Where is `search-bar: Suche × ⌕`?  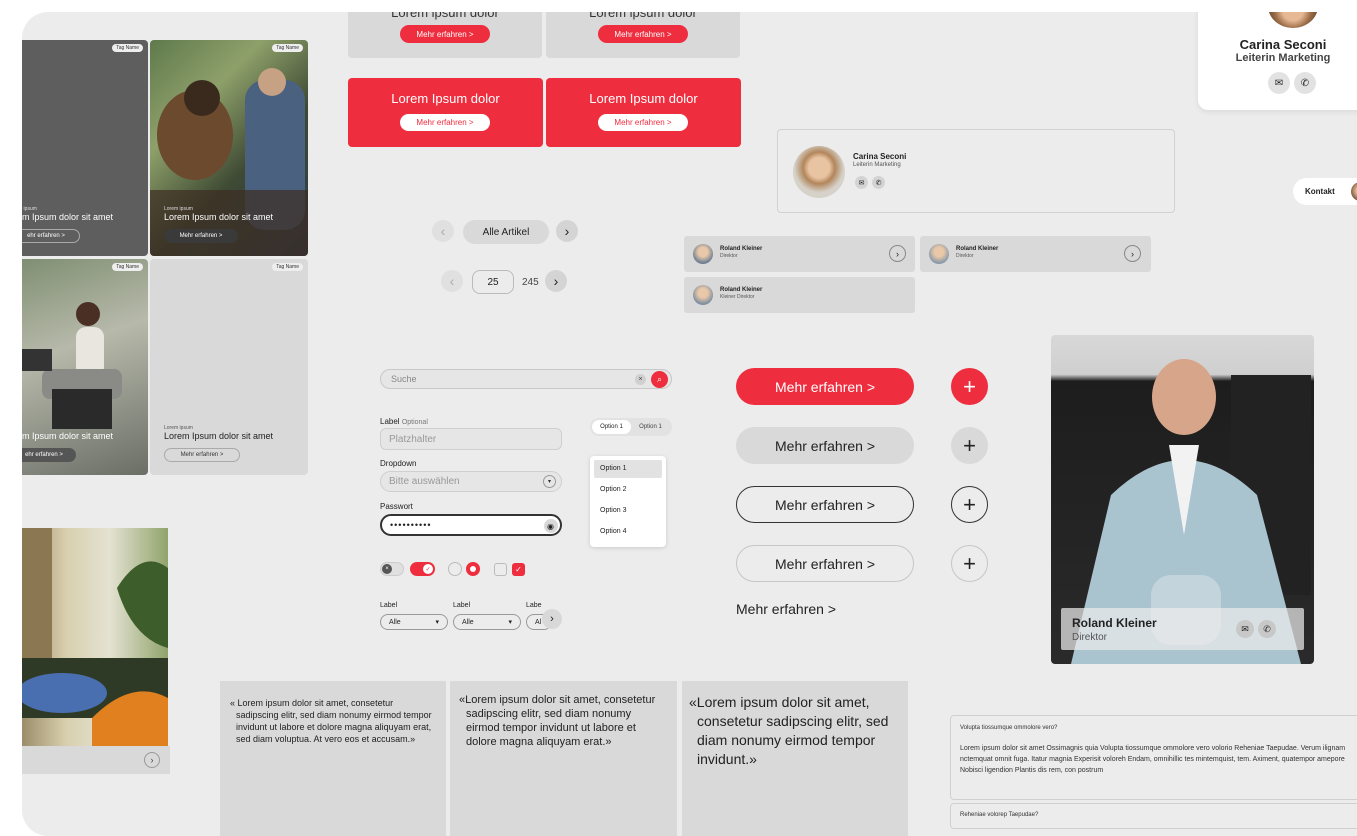
search-bar: Suche × ⌕ is located at coordinates (526, 379).